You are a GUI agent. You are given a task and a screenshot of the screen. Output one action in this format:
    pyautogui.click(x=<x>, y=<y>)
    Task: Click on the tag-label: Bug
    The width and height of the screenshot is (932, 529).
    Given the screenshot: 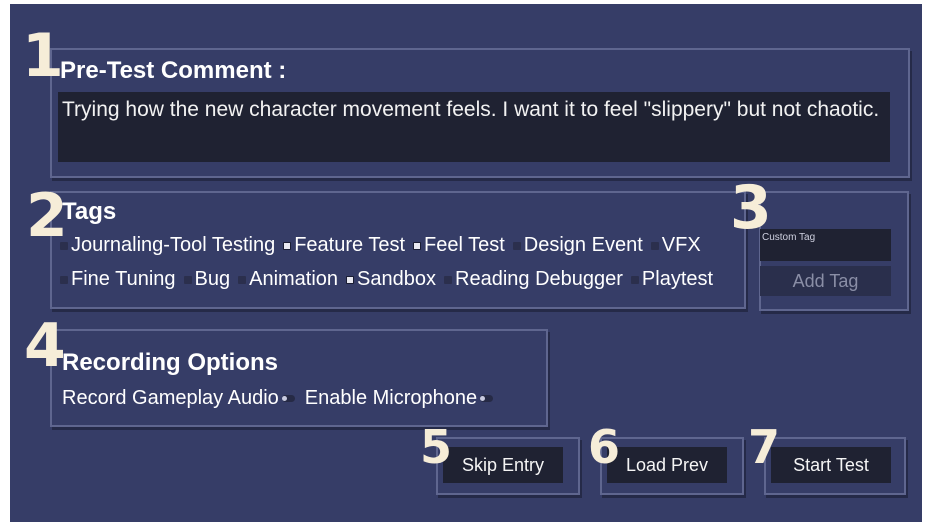 What is the action you would take?
    pyautogui.click(x=212, y=279)
    